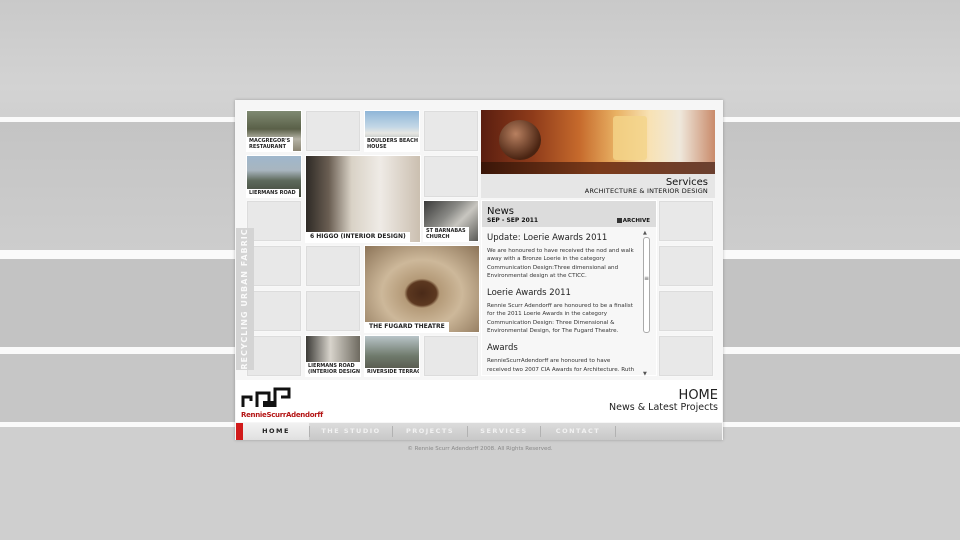 This screenshot has width=960, height=540. Describe the element at coordinates (615, 431) in the screenshot. I see `nav-separator` at that location.